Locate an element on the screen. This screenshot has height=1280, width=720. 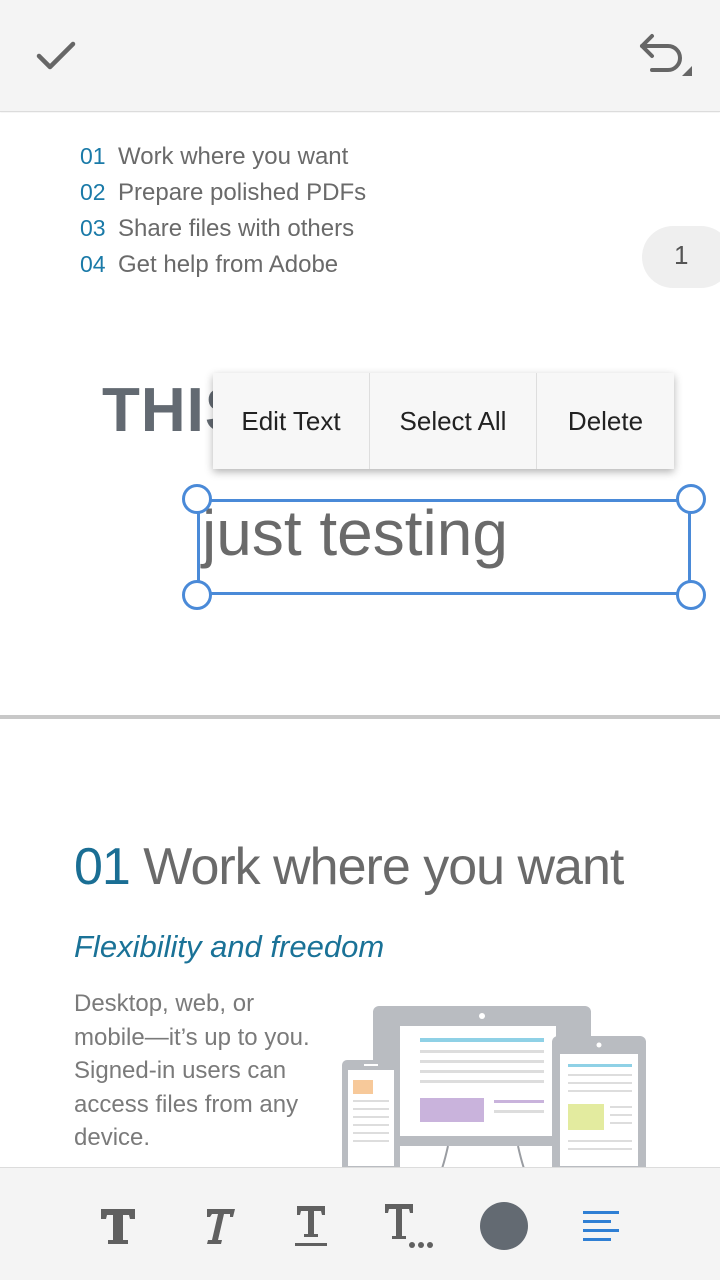
body-line: access files from any is located at coordinates (186, 1104).